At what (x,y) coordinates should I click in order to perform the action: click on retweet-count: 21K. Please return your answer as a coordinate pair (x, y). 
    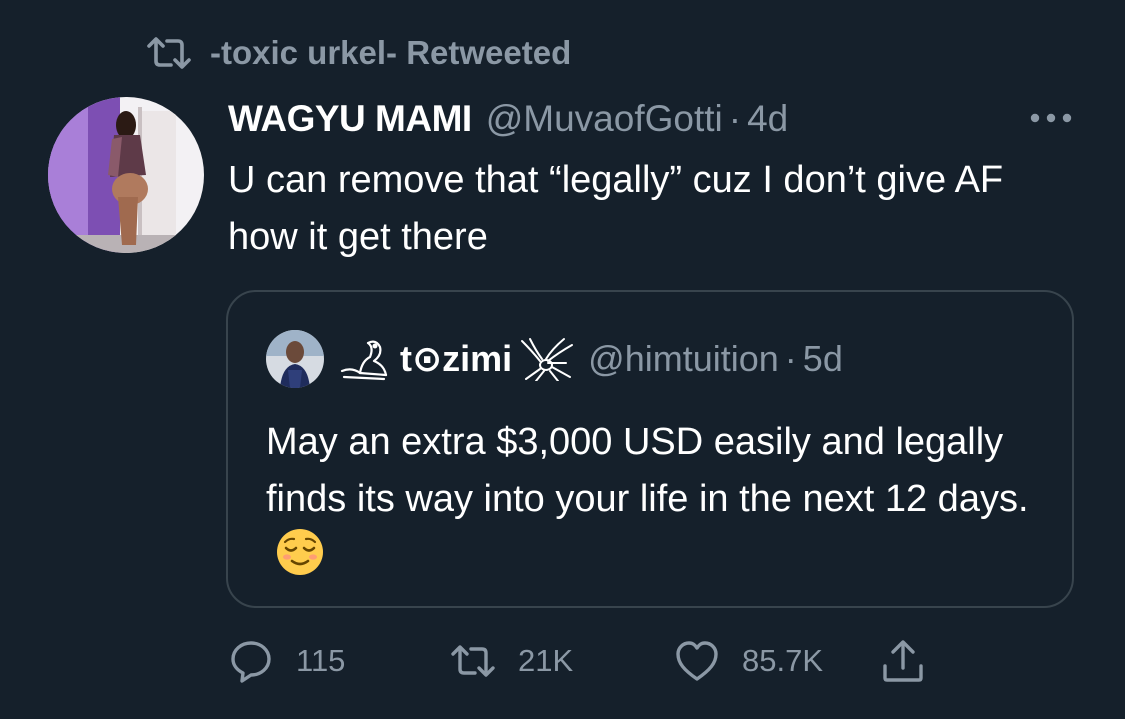
    Looking at the image, I should click on (546, 660).